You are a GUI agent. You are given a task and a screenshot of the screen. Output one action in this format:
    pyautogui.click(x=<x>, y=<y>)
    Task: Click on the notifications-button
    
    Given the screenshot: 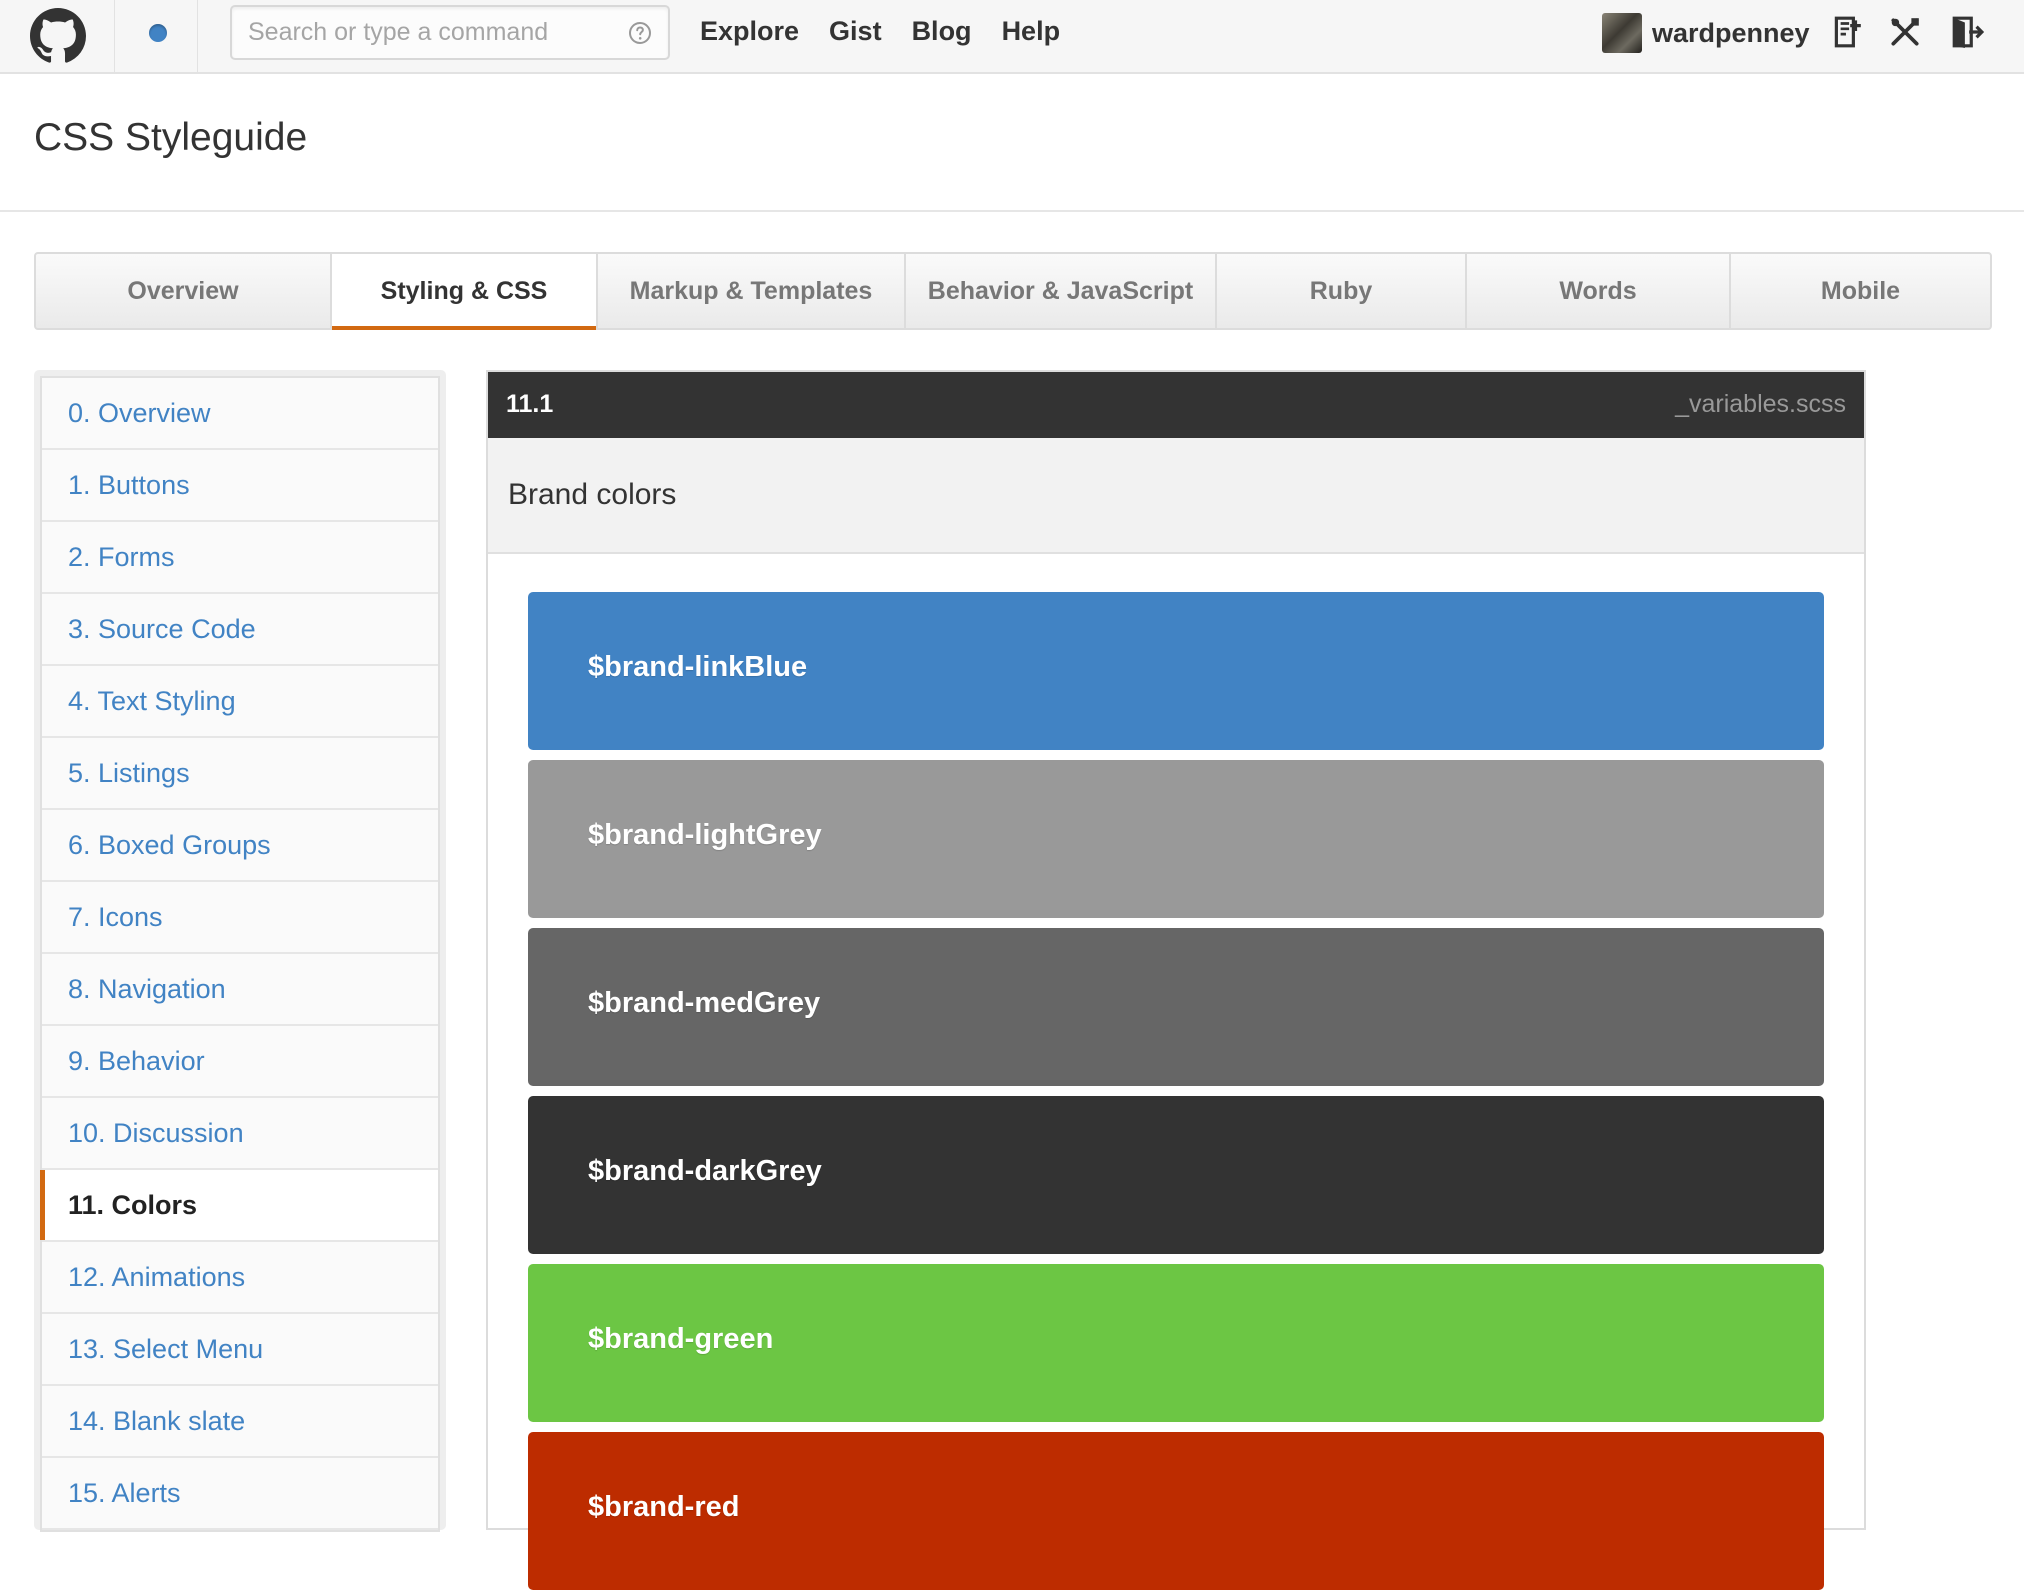 What is the action you would take?
    pyautogui.click(x=156, y=37)
    